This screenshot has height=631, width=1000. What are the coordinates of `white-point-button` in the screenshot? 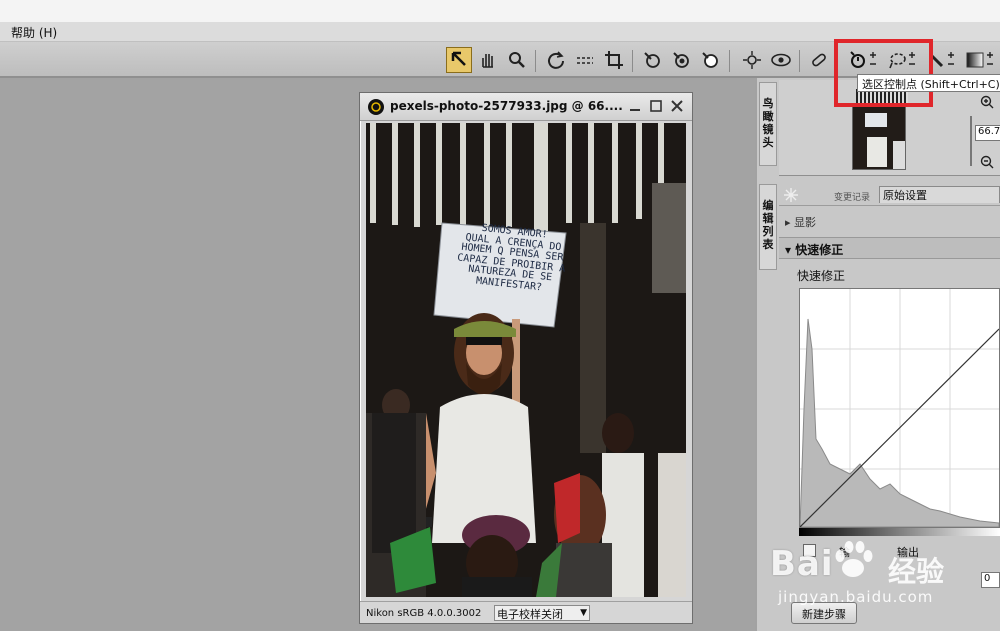 It's located at (710, 60).